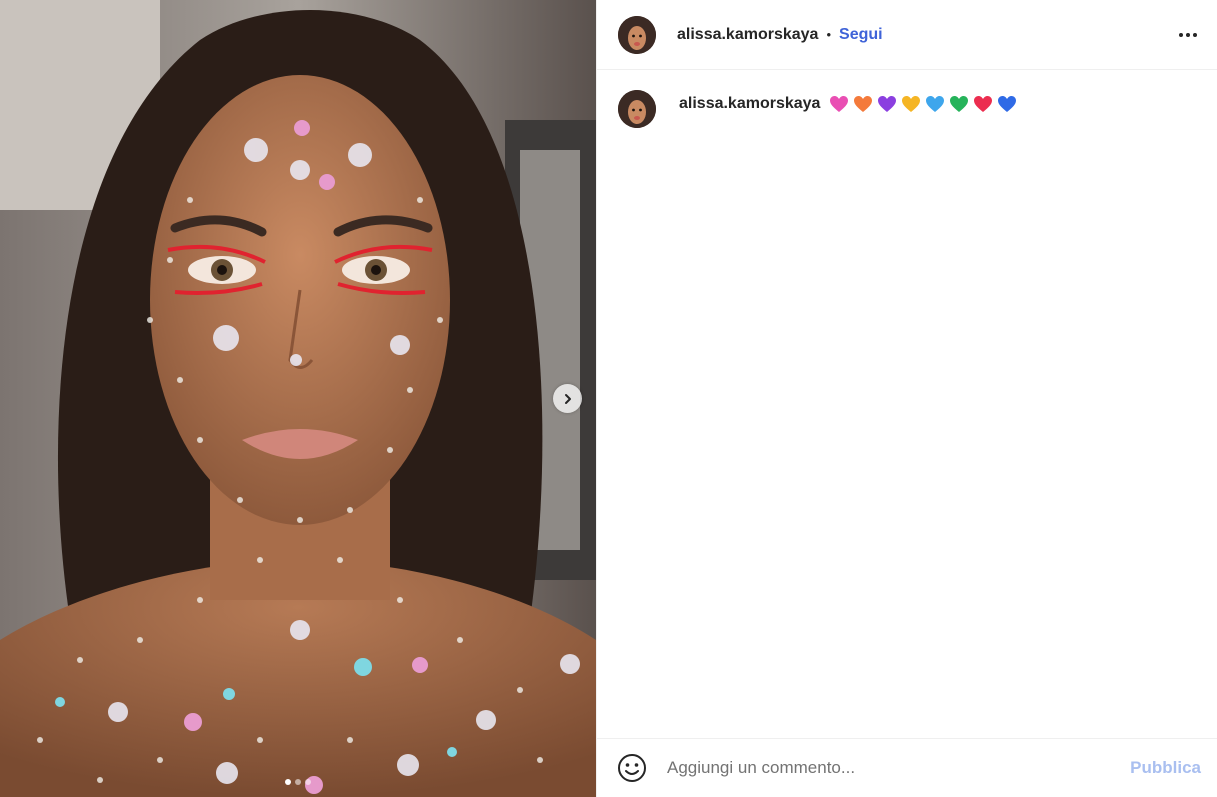  Describe the element at coordinates (907, 35) in the screenshot. I see `post-header: alissa.kamorskaya • Segui` at that location.